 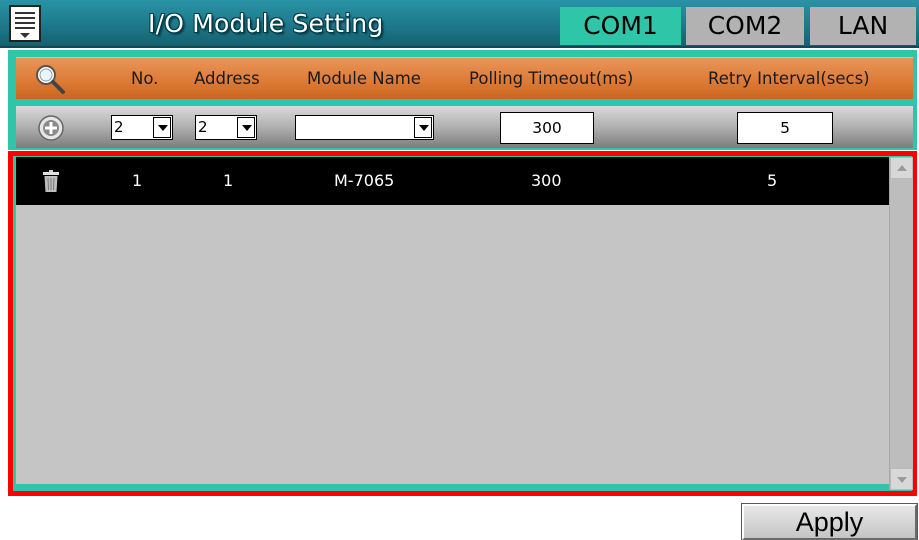 What do you see at coordinates (266, 23) in the screenshot?
I see `page-title: I/O Module Setting` at bounding box center [266, 23].